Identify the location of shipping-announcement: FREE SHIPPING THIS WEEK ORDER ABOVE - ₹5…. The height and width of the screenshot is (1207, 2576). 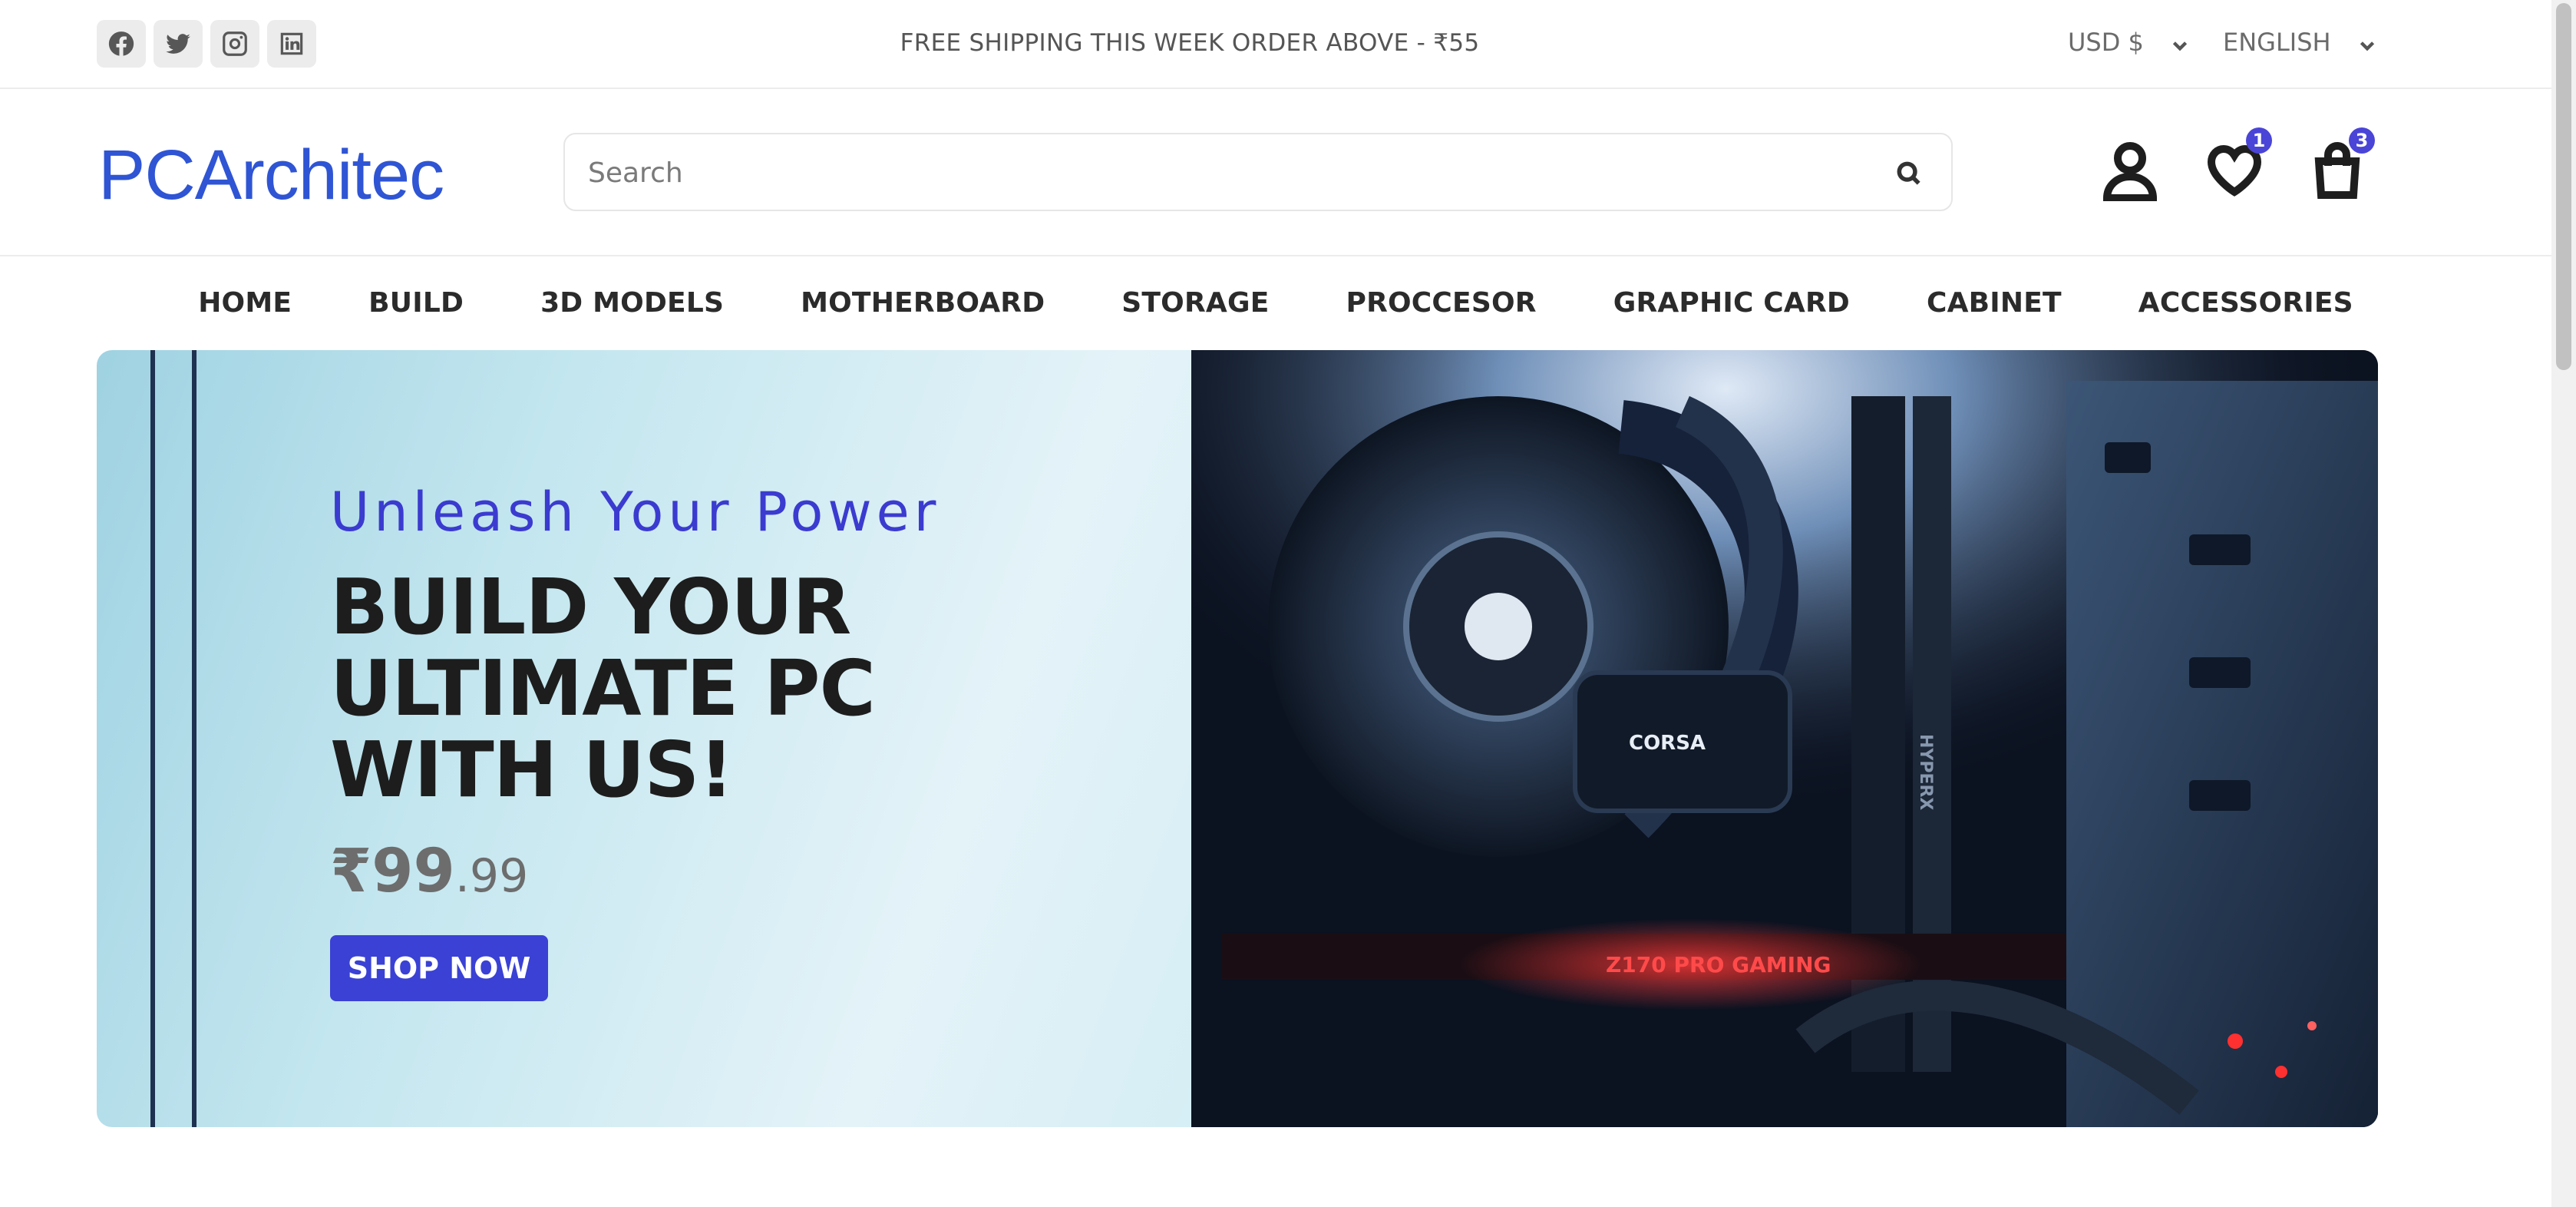
(1189, 43).